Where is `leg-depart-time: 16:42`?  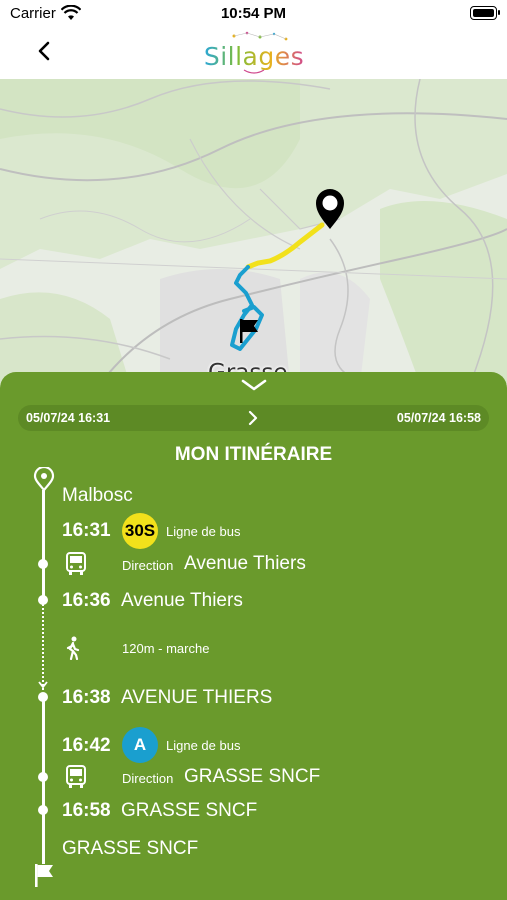
leg-depart-time: 16:42 is located at coordinates (86, 745).